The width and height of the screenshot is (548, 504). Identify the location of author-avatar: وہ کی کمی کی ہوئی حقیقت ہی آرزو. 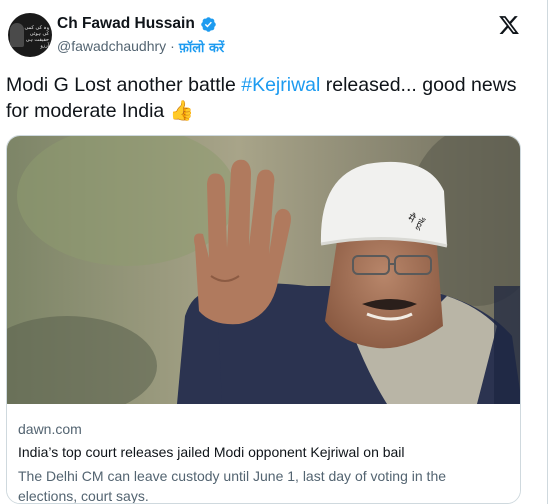
(30, 35).